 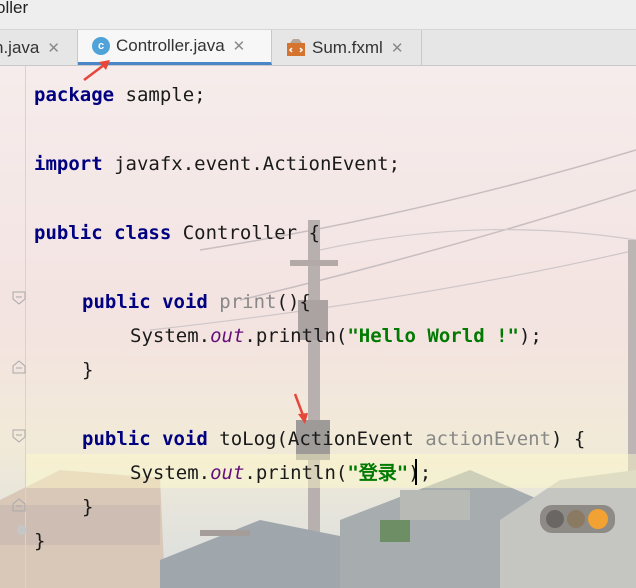 What do you see at coordinates (14, 8) in the screenshot?
I see `window-title: oller` at bounding box center [14, 8].